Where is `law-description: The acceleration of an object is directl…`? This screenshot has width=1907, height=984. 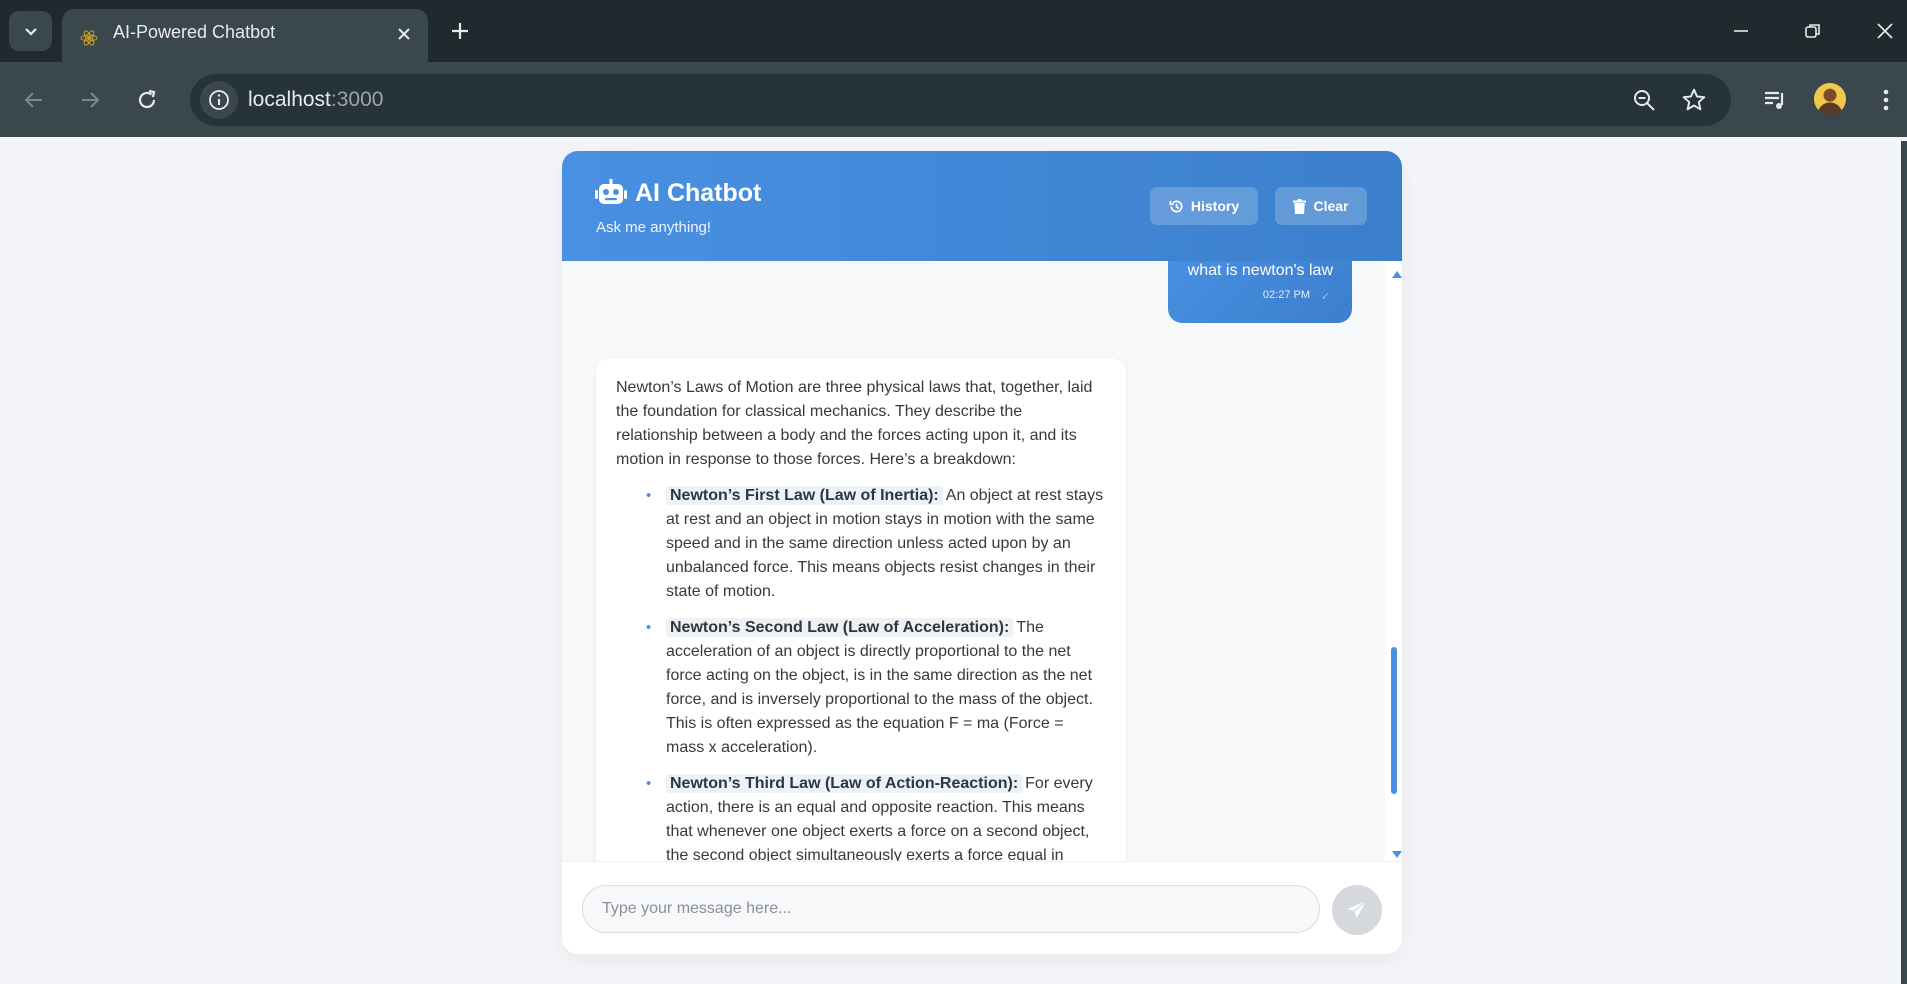
law-description: The acceleration of an object is directl… is located at coordinates (879, 687).